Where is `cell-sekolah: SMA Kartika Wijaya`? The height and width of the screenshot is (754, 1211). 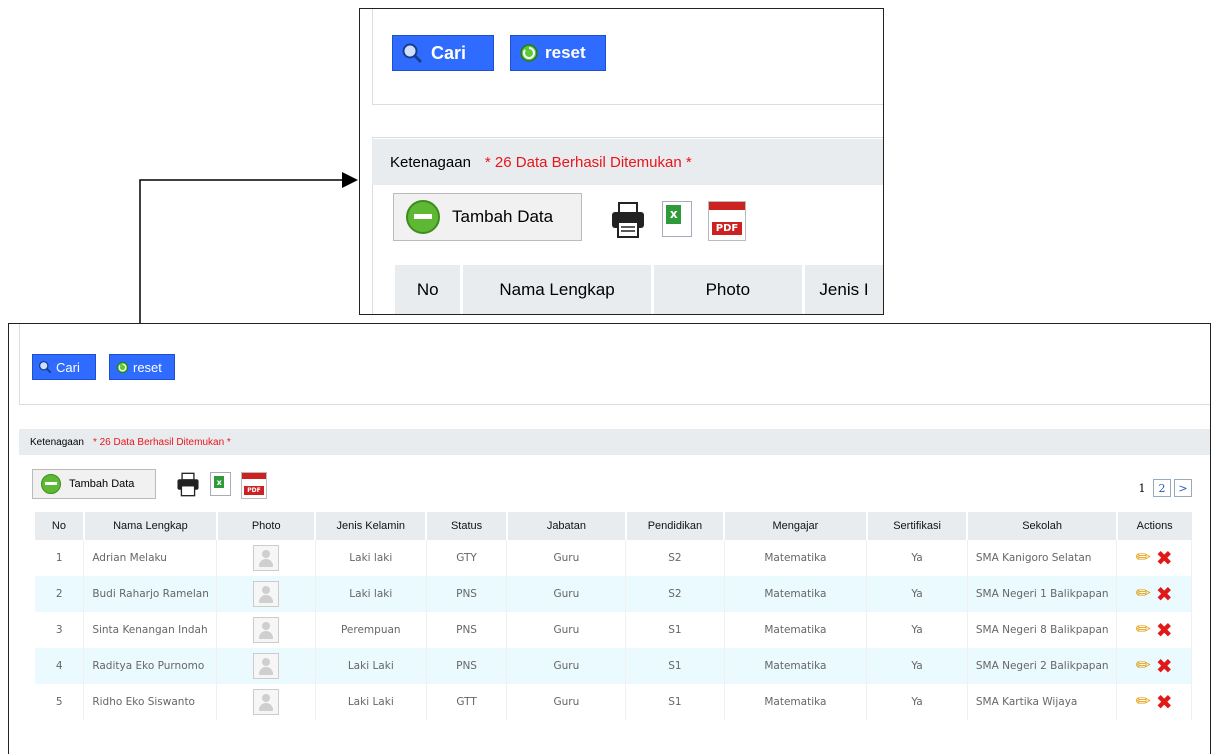 cell-sekolah: SMA Kartika Wijaya is located at coordinates (1042, 702).